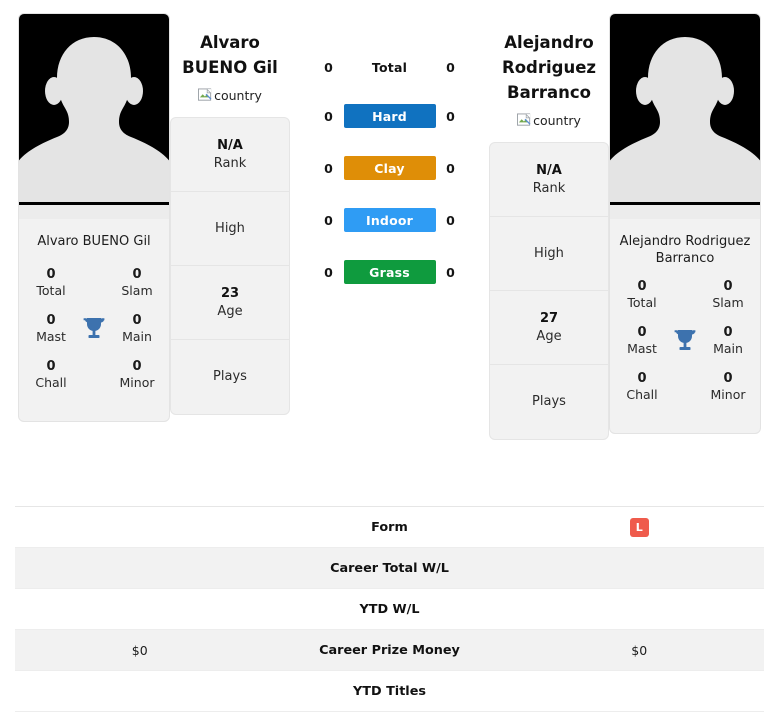 The height and width of the screenshot is (719, 779). What do you see at coordinates (137, 290) in the screenshot?
I see `stat-label: Slam` at bounding box center [137, 290].